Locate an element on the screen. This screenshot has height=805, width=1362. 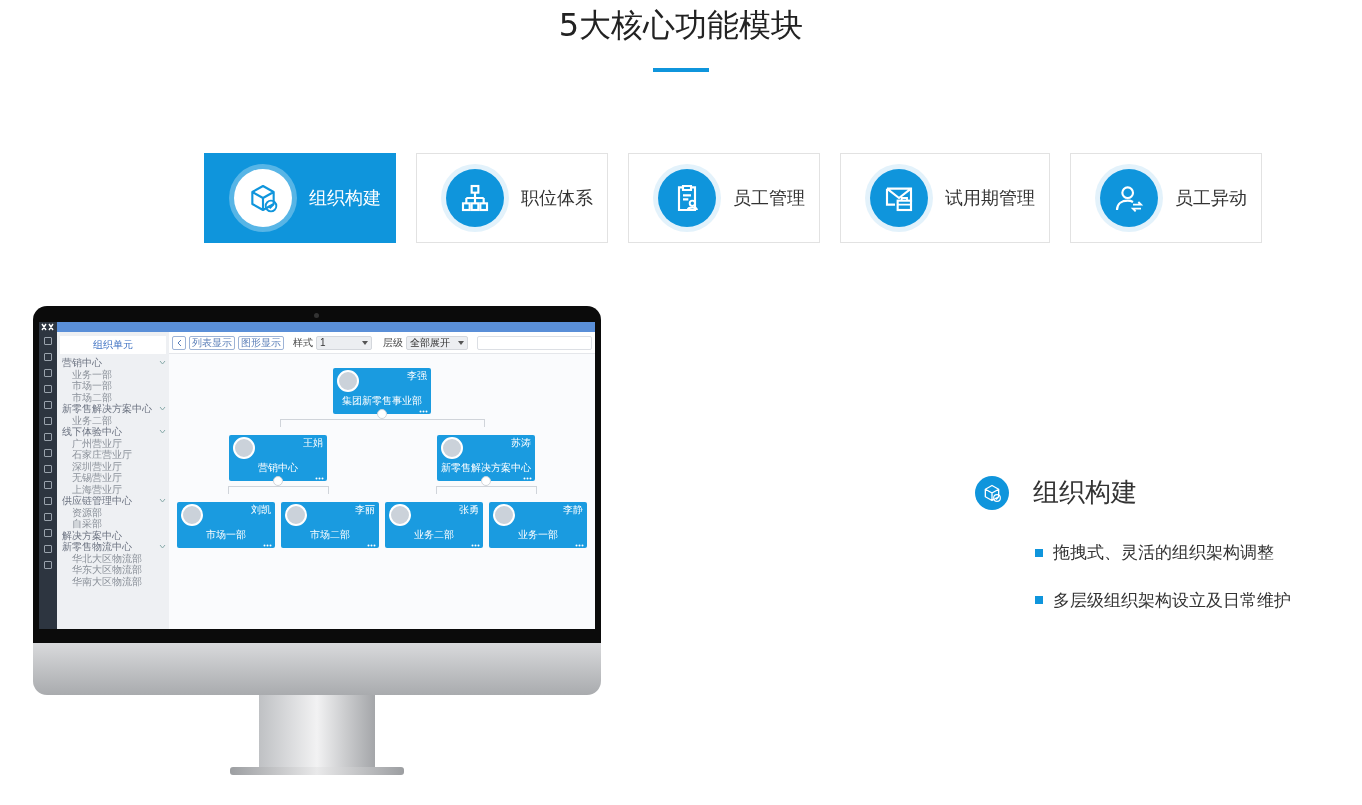
view-button: 列表显示 is located at coordinates (212, 342).